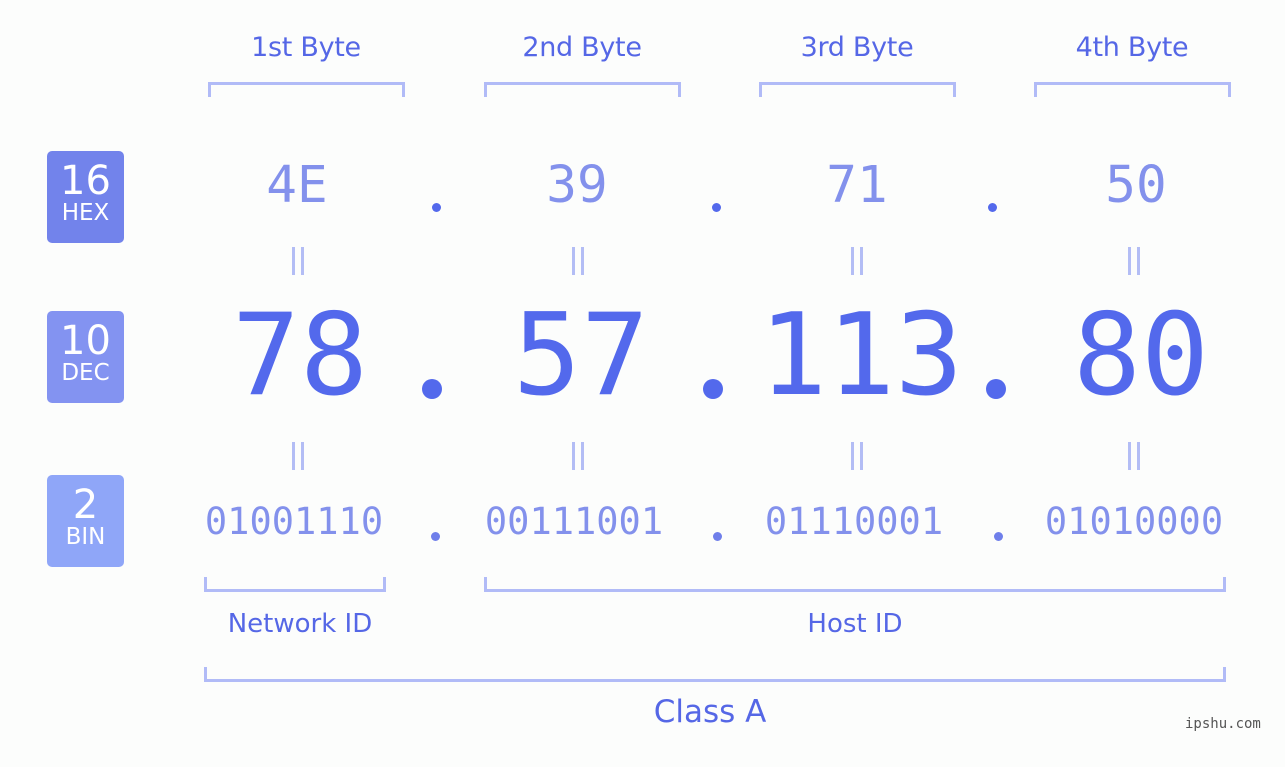  Describe the element at coordinates (85, 341) in the screenshot. I see `dec-base-number: 10` at that location.